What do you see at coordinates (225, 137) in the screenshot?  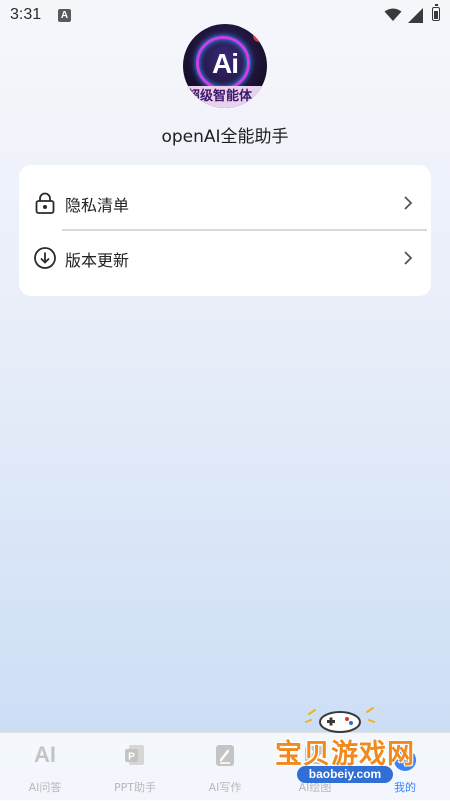 I see `app-name: openAI全能助手` at bounding box center [225, 137].